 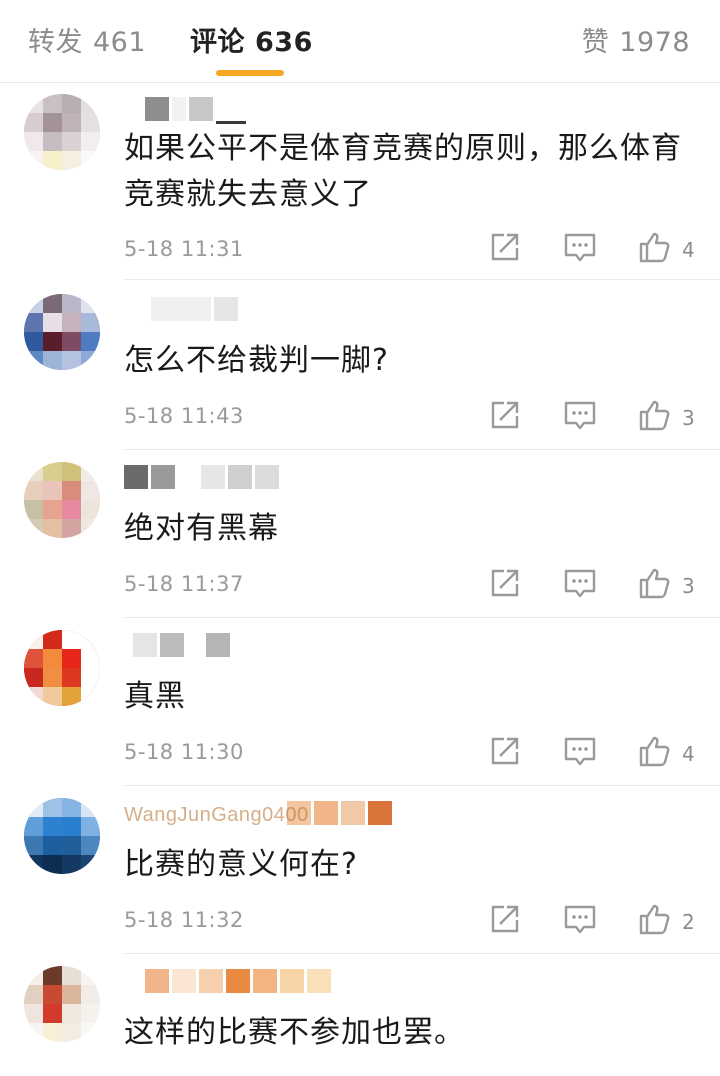 What do you see at coordinates (422, 279) in the screenshot?
I see `divider` at bounding box center [422, 279].